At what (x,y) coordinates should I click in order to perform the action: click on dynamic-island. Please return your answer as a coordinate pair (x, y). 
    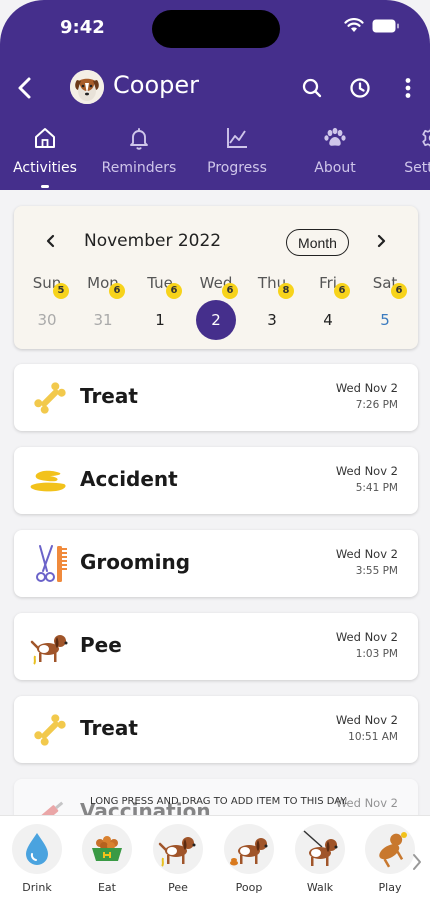
    Looking at the image, I should click on (216, 29).